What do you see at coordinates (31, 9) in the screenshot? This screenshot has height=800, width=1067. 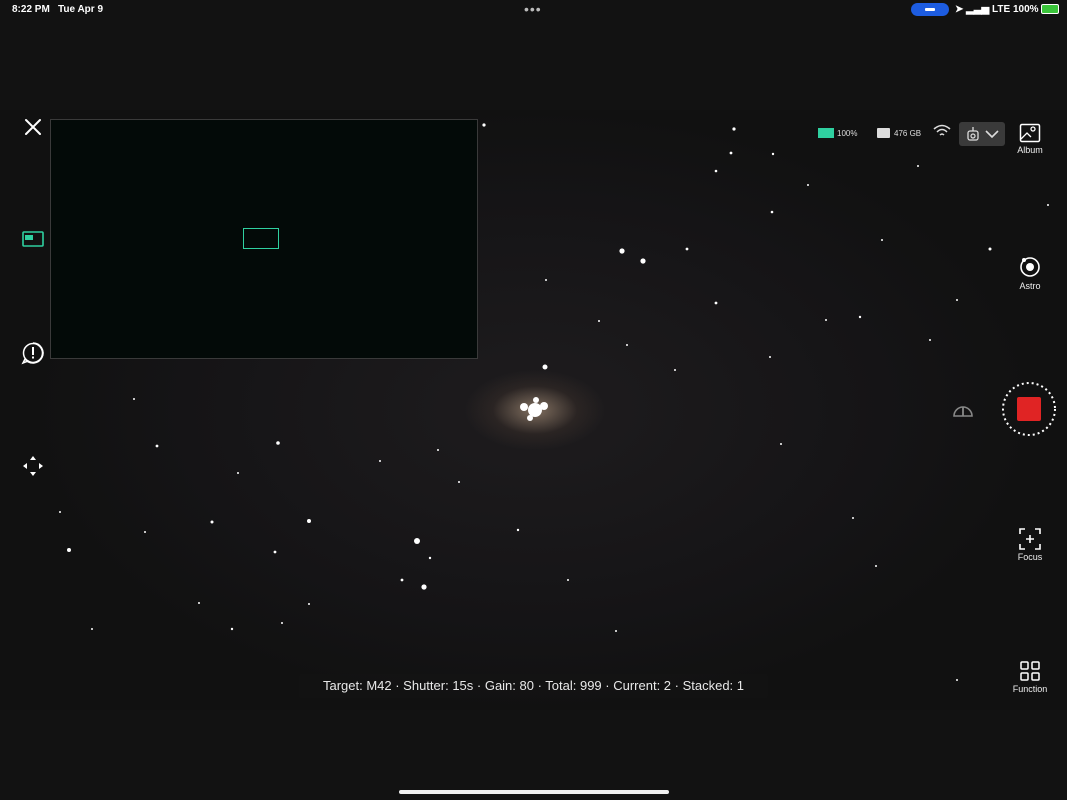 I see `status-time: 8:22 PM` at bounding box center [31, 9].